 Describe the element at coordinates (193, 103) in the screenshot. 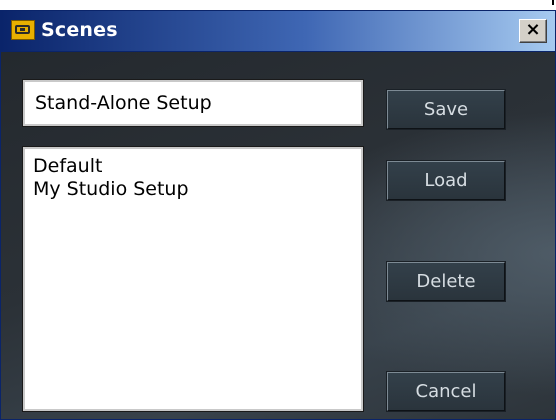

I see `scene-name-input` at that location.